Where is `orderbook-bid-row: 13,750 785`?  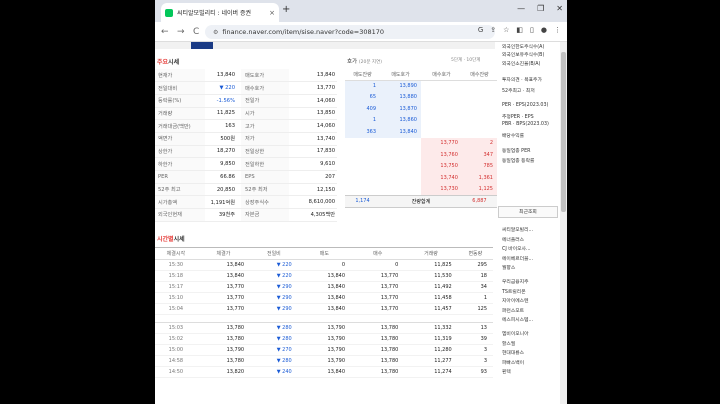 orderbook-bid-row: 13,750 785 is located at coordinates (421, 166).